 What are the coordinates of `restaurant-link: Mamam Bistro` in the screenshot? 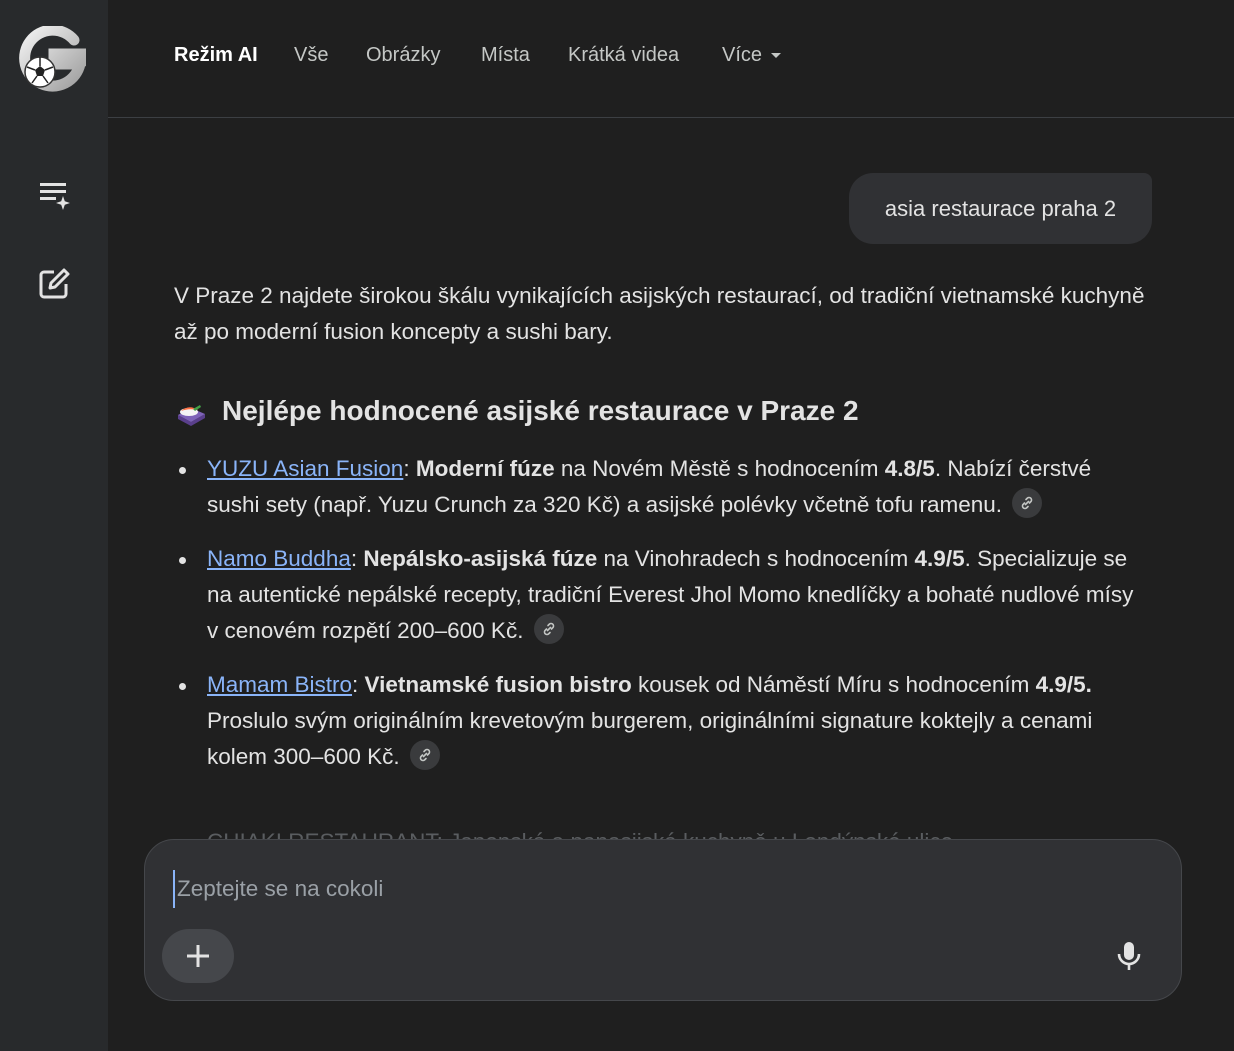 It's located at (279, 684).